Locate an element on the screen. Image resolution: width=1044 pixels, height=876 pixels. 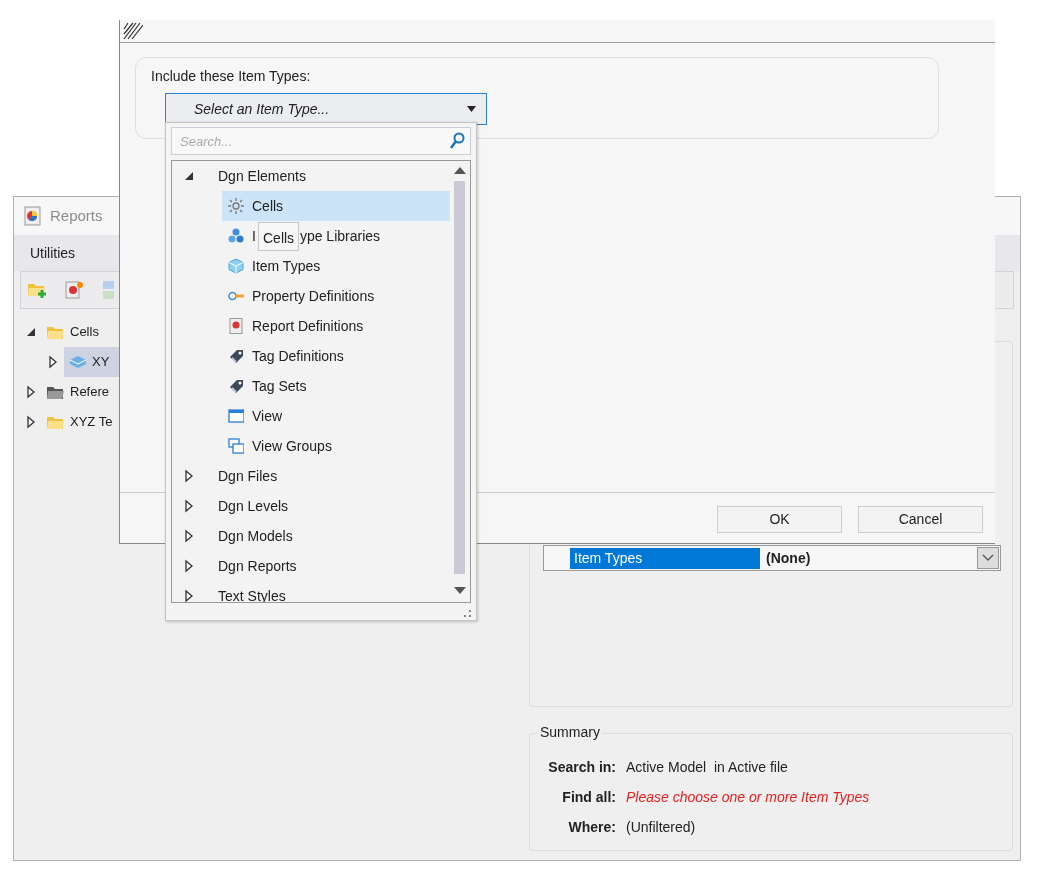
dialog-button: Cancel is located at coordinates (920, 519).